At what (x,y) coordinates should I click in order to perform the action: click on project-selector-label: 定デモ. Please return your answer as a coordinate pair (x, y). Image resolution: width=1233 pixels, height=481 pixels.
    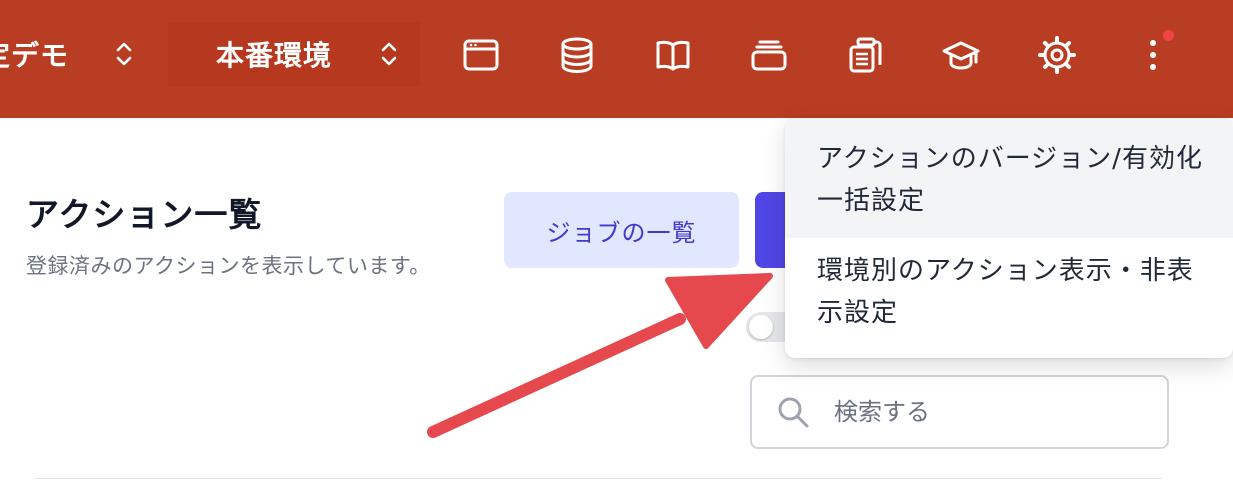
    Looking at the image, I should click on (35, 55).